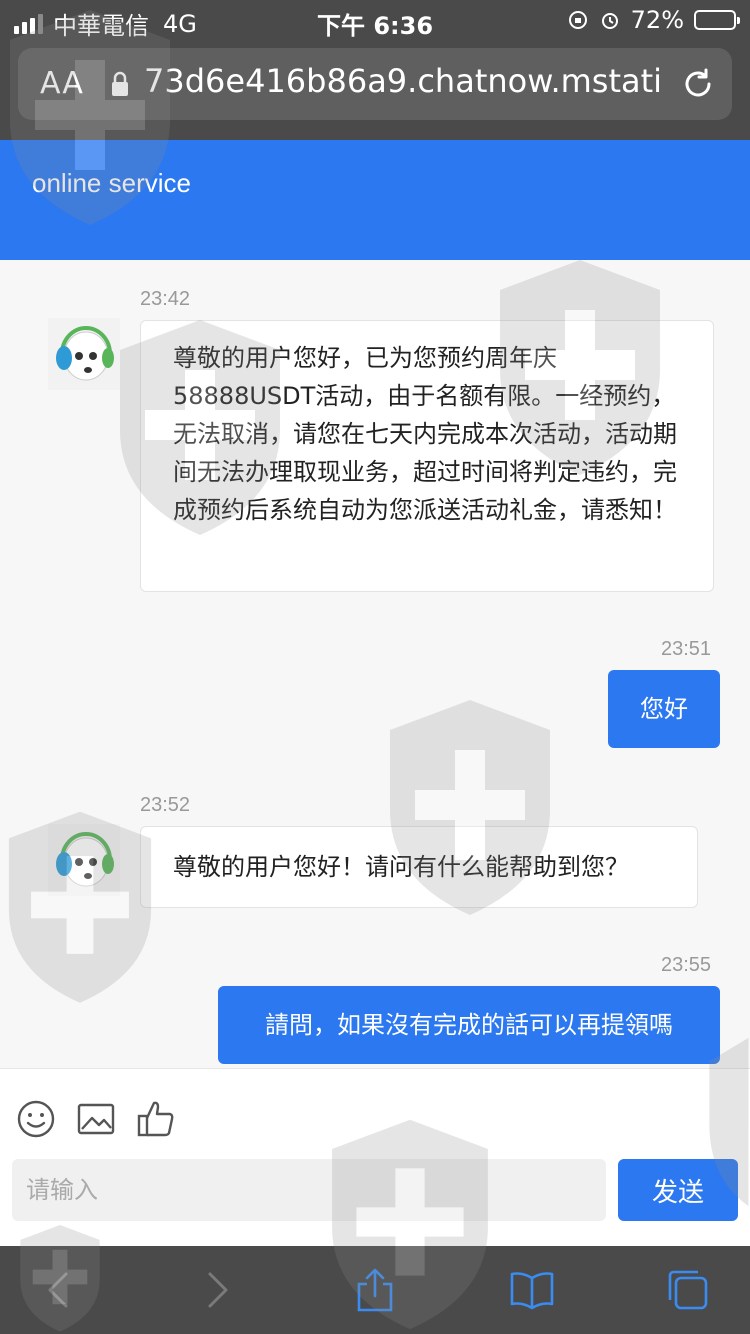  Describe the element at coordinates (375, 200) in the screenshot. I see `app-header: online service` at that location.